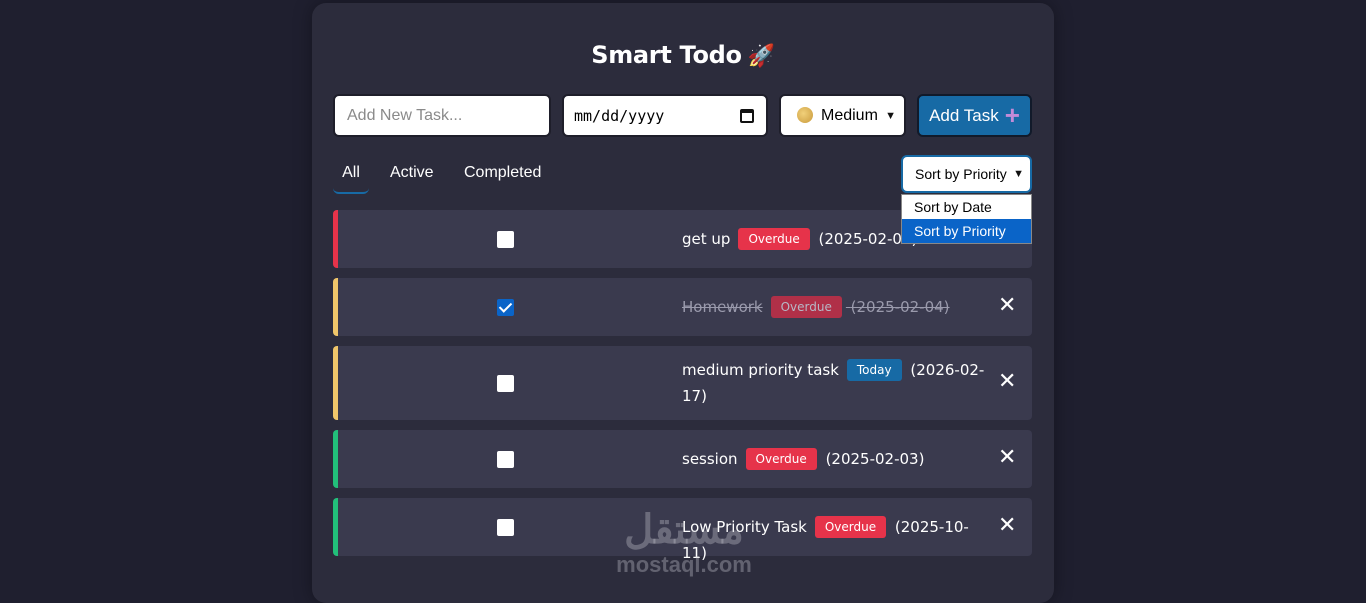  I want to click on task-row: medium priority task Today (2026-02-17) ✕, so click(682, 383).